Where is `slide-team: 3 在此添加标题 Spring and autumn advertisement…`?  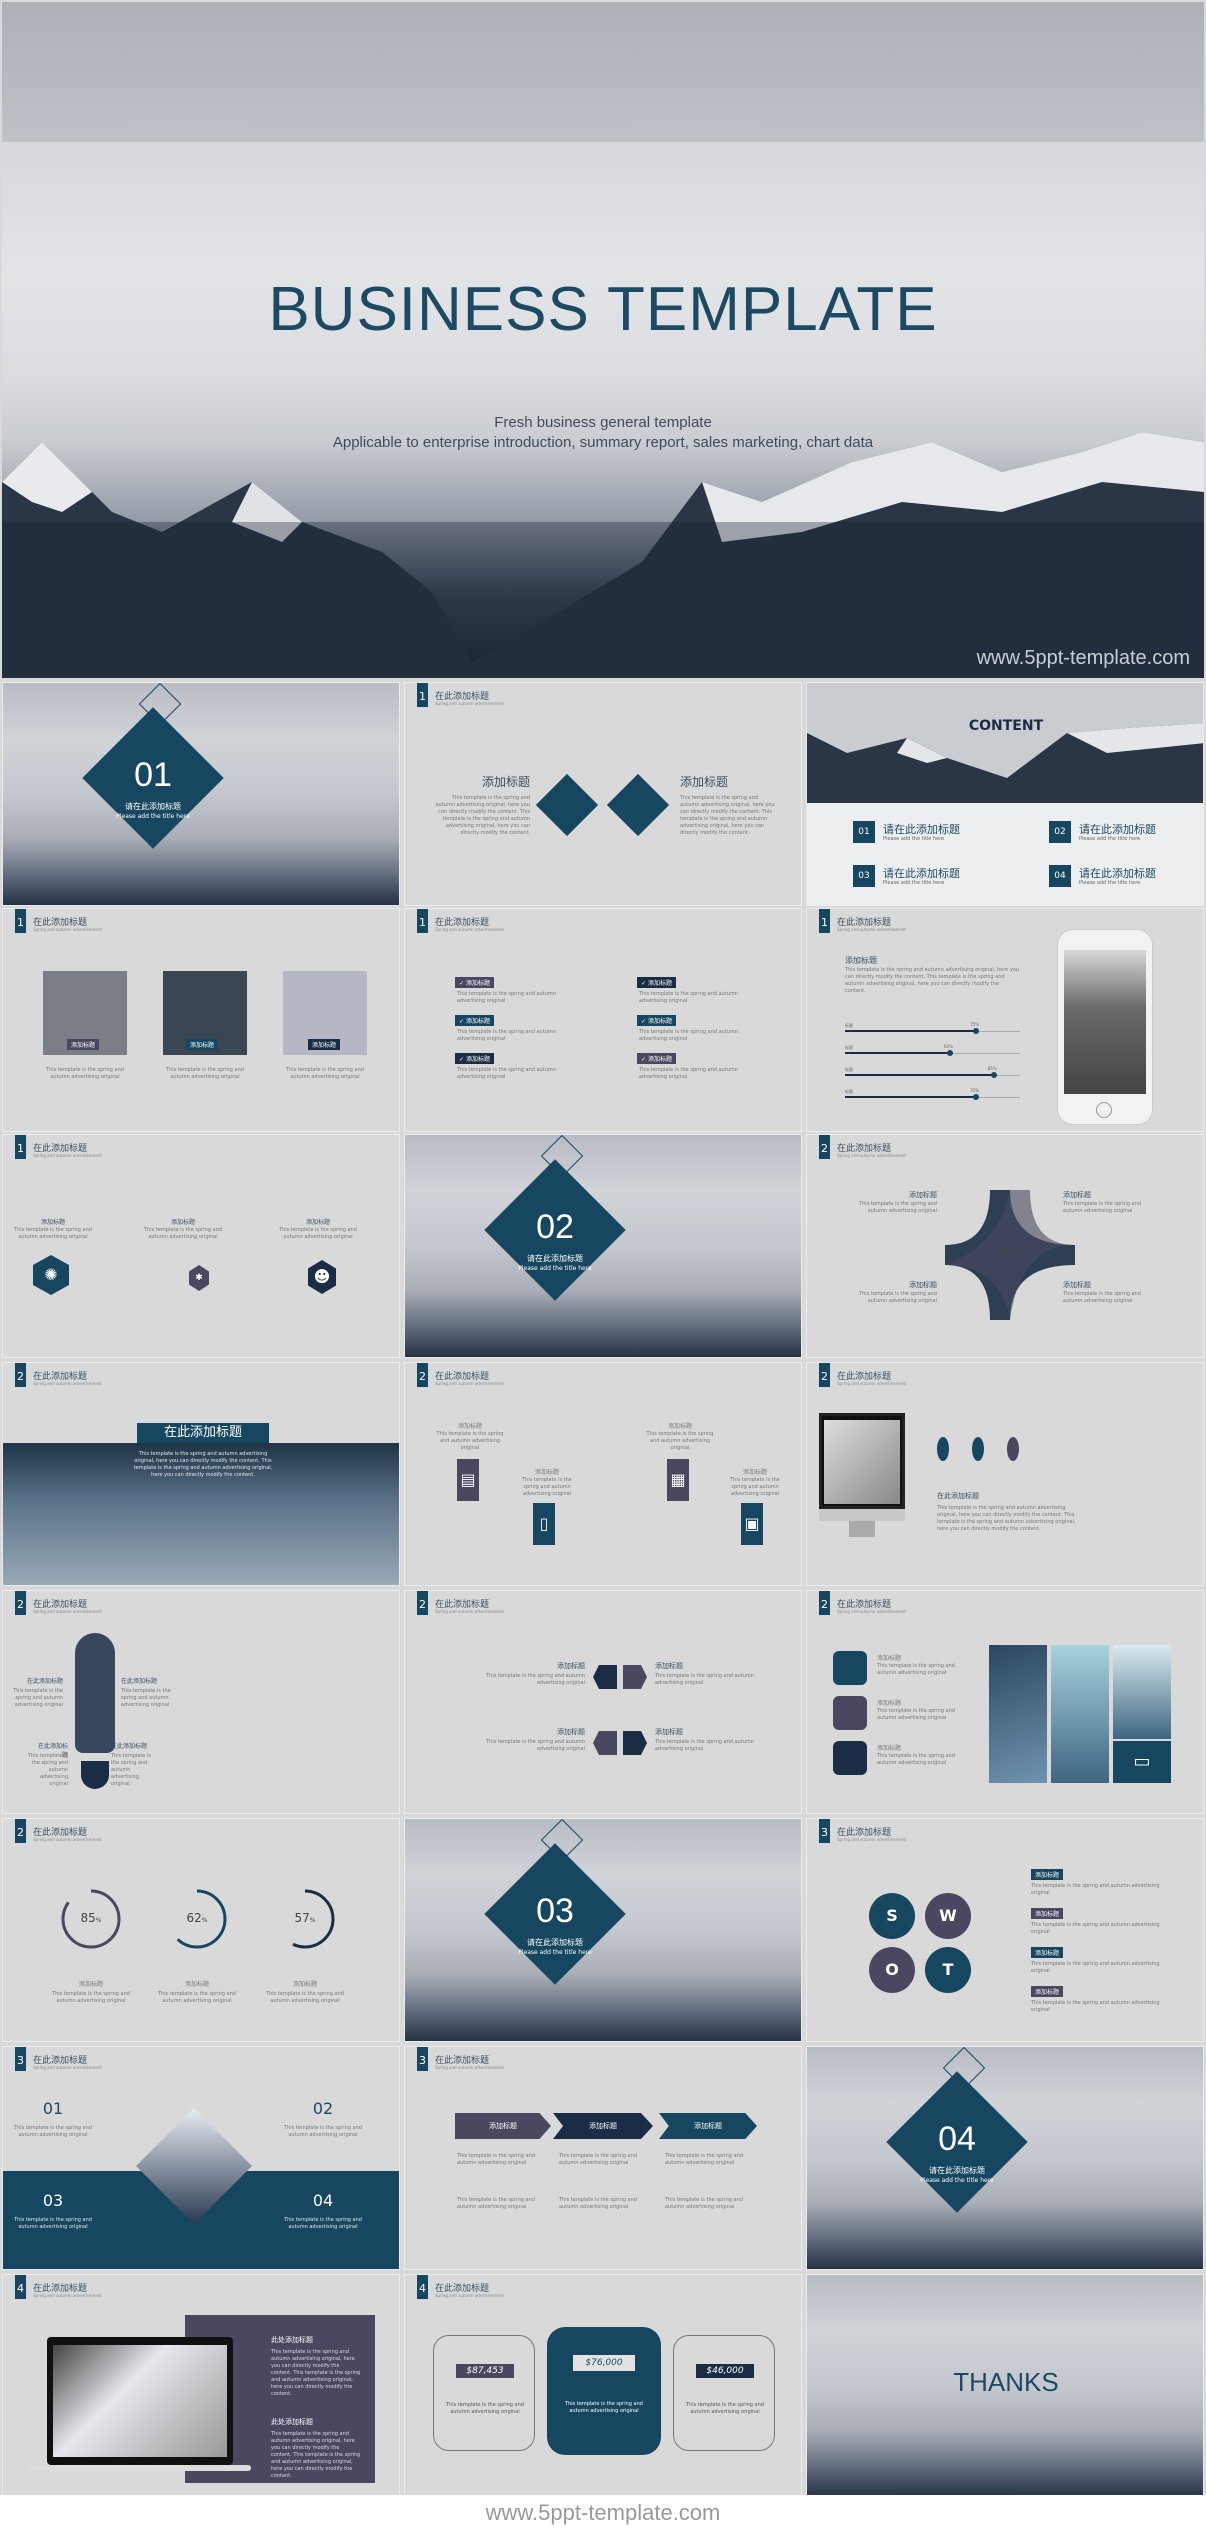
slide-team: 3 在此添加标题 Spring and autumn advertisement… is located at coordinates (201, 2158).